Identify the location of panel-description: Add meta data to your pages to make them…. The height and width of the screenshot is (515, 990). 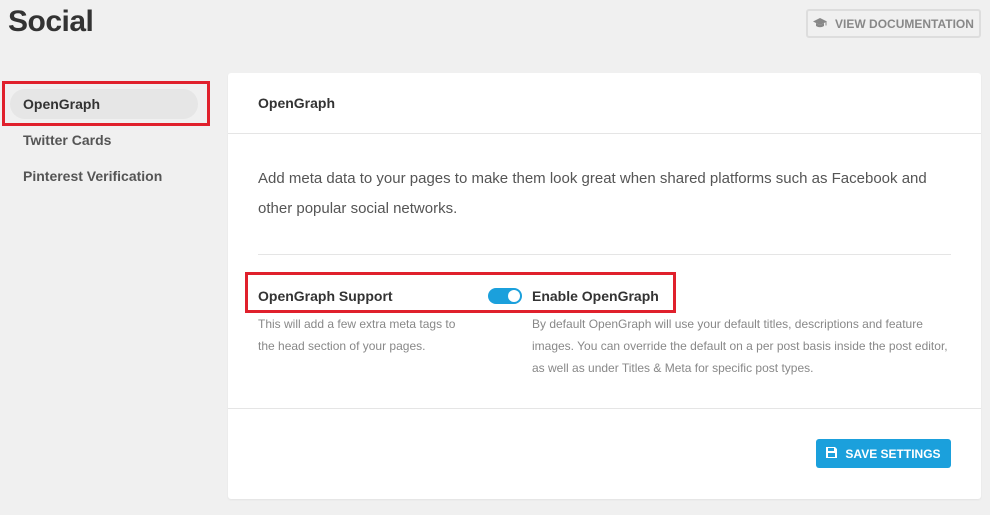
(592, 193).